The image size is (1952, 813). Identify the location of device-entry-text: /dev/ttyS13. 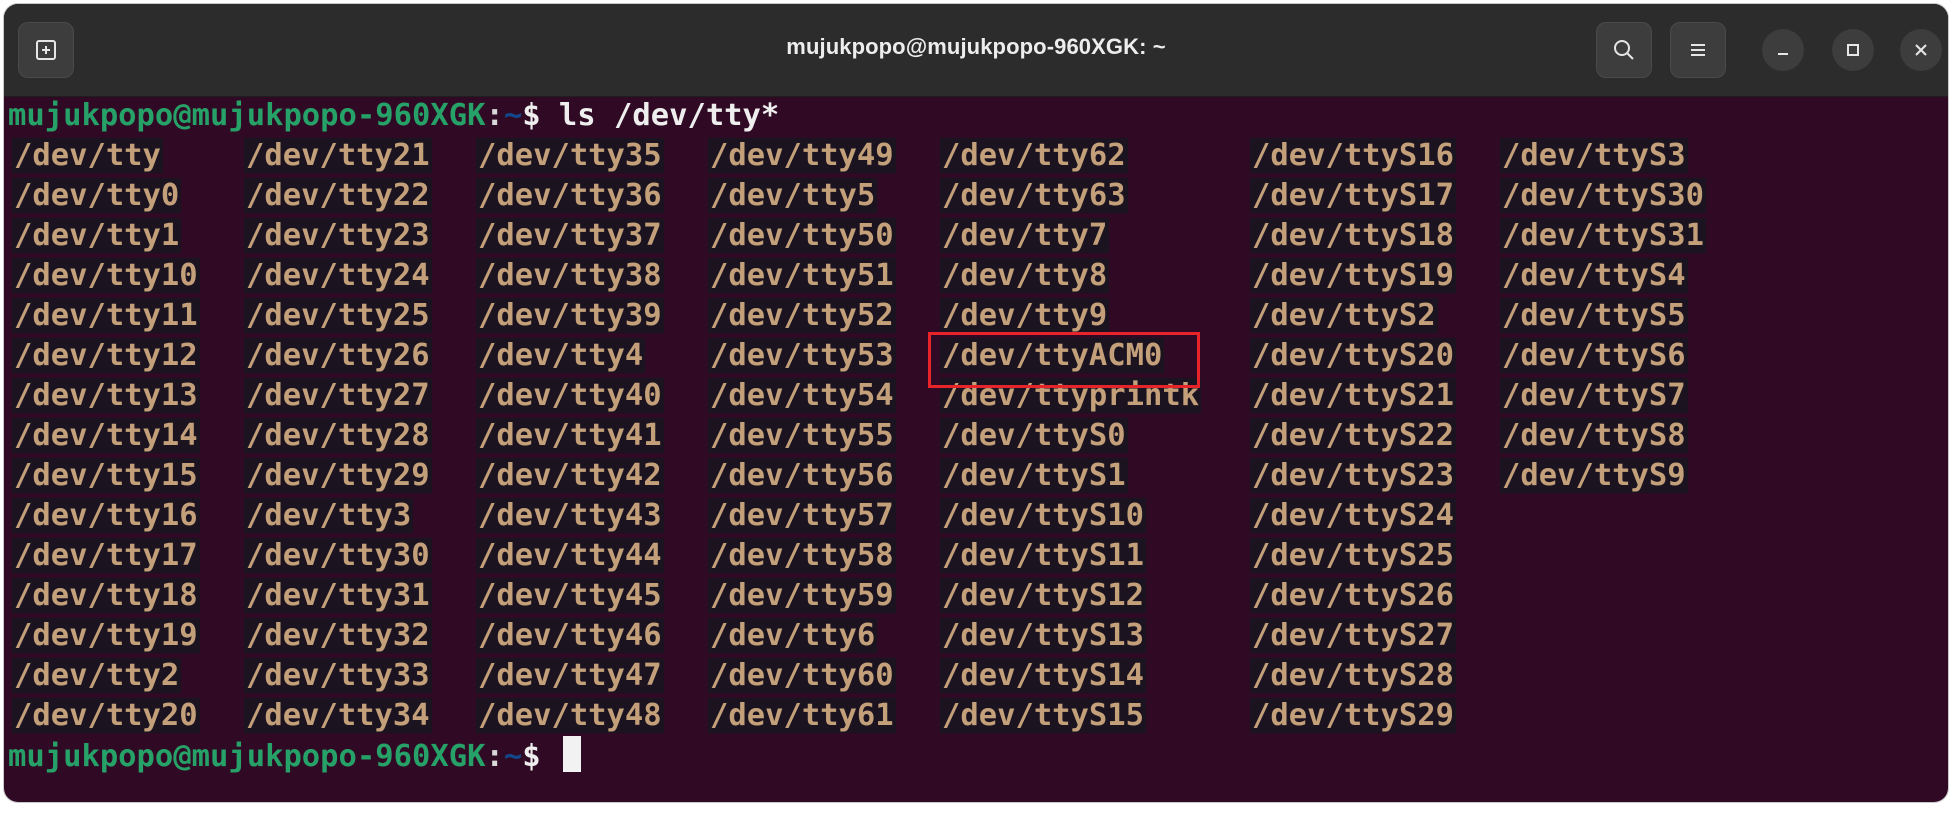
(1043, 635).